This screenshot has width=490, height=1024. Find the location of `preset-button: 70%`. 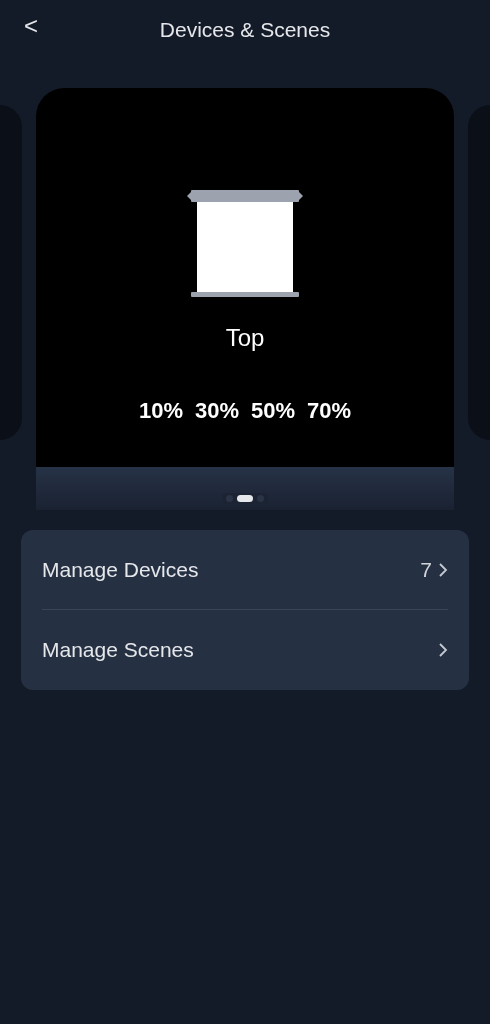

preset-button: 70% is located at coordinates (329, 410).